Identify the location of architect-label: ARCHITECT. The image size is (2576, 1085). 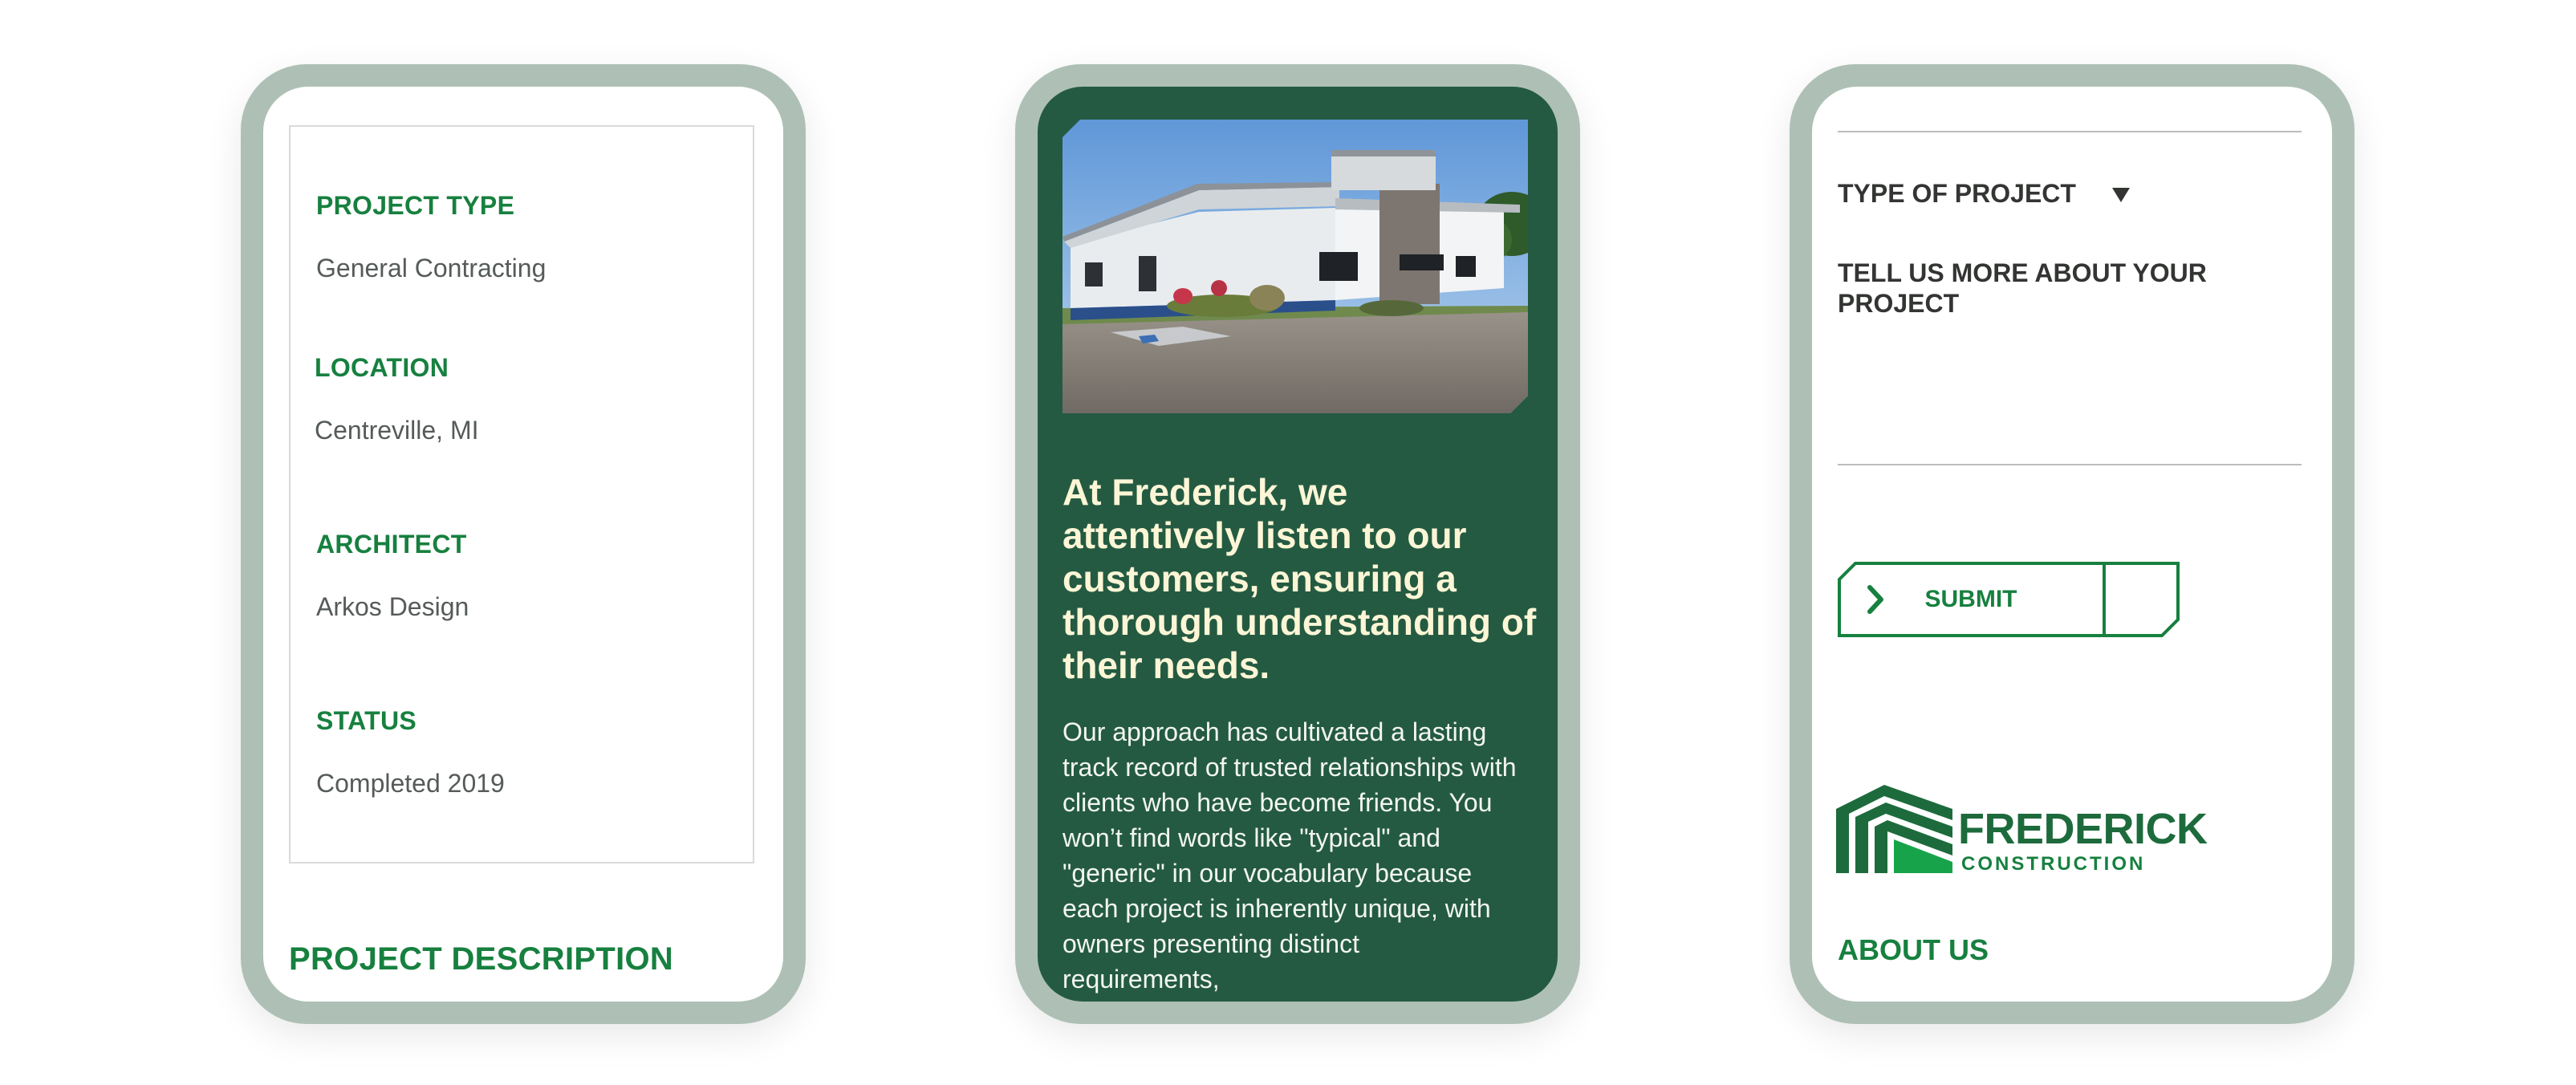
(391, 544).